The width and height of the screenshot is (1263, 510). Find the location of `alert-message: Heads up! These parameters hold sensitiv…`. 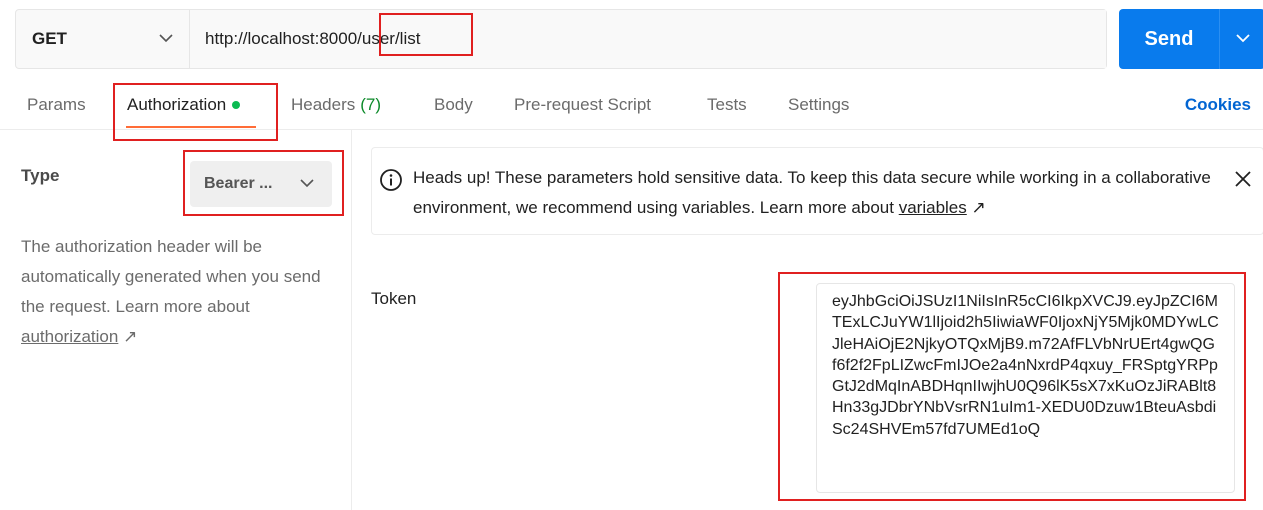

alert-message: Heads up! These parameters hold sensitiv… is located at coordinates (812, 192).